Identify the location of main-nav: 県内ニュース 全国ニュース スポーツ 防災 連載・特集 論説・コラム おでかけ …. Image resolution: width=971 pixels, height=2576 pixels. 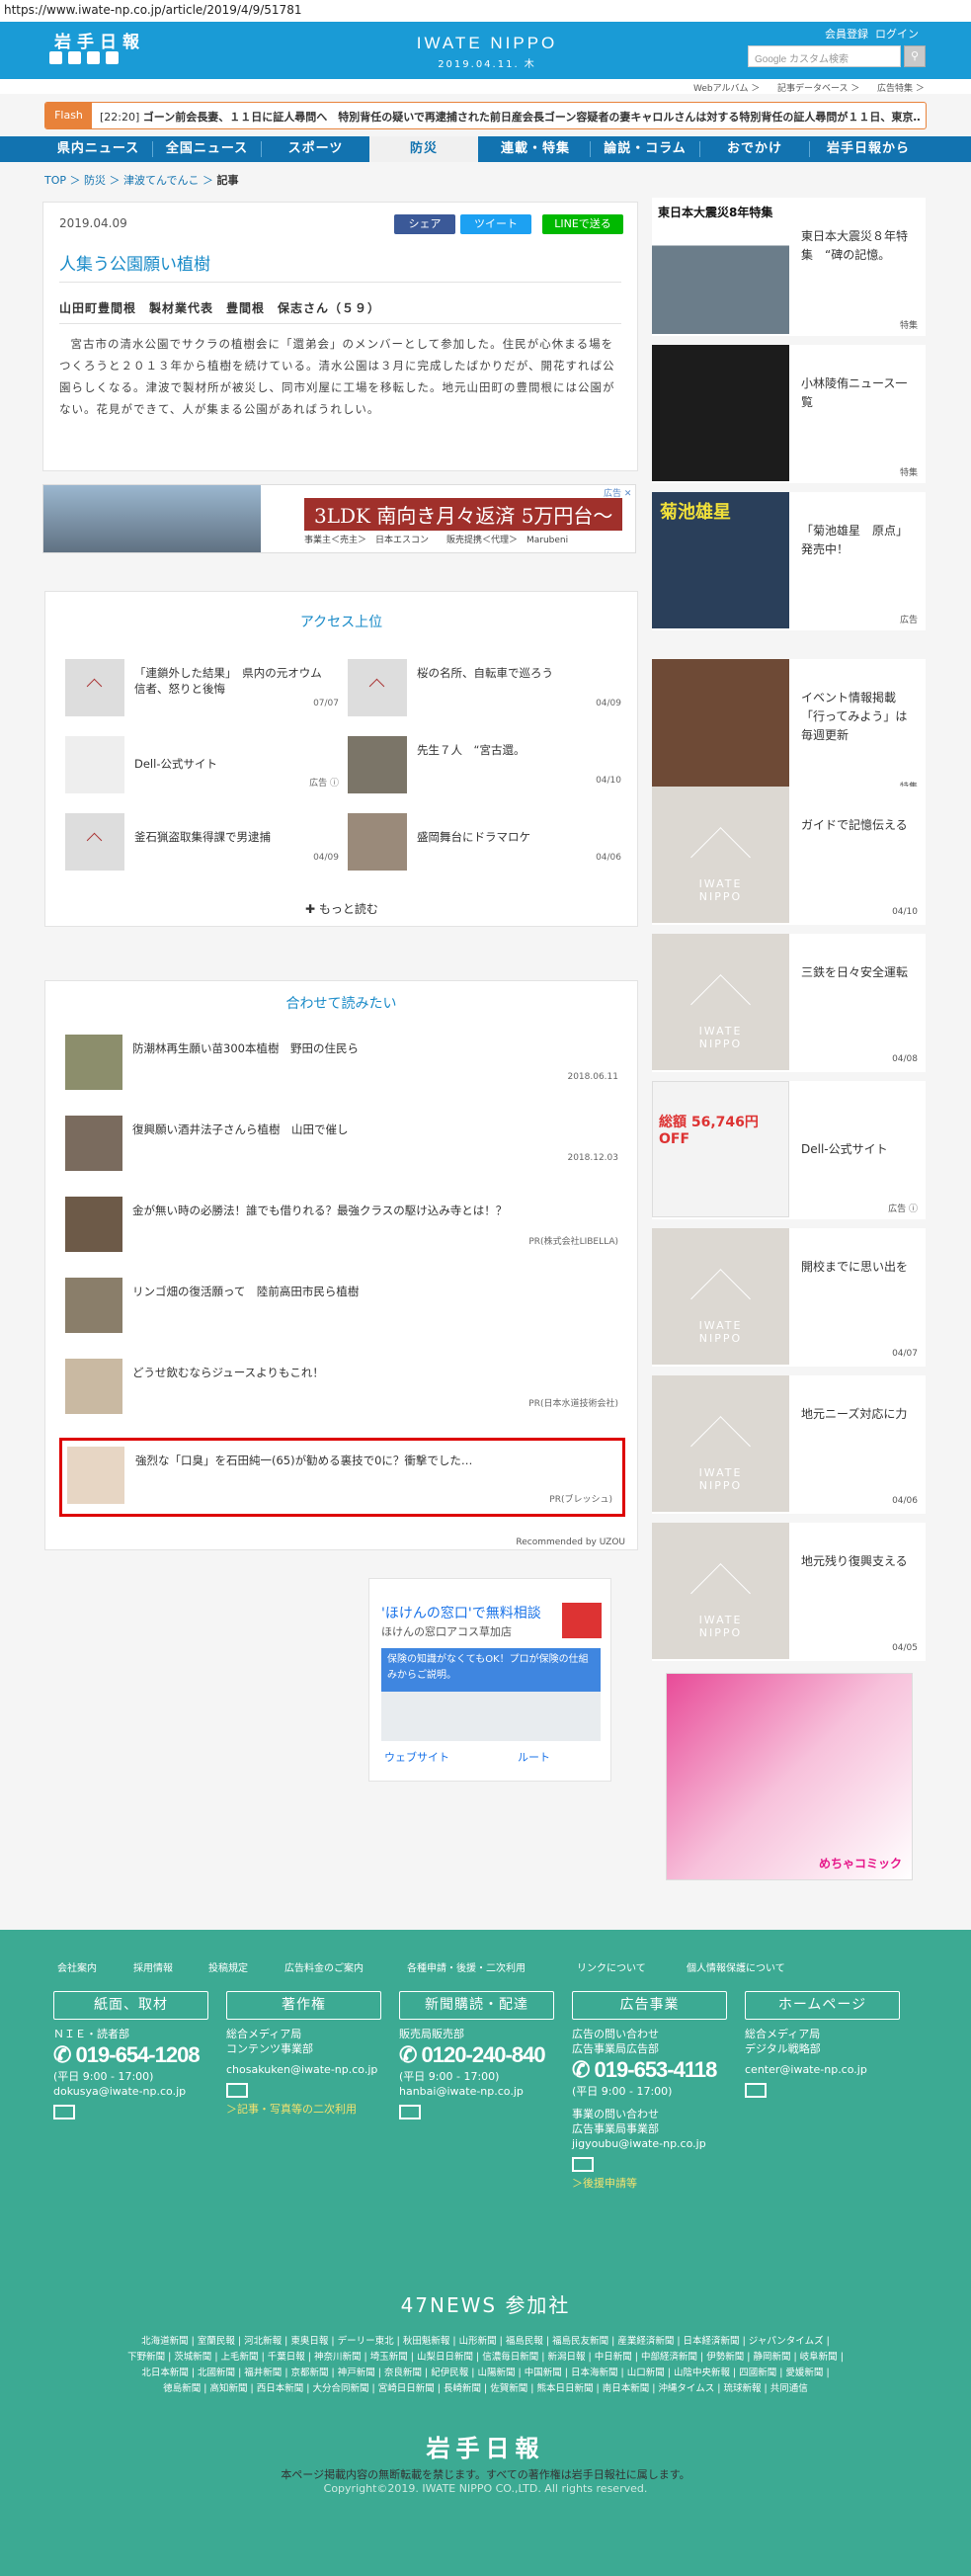
(486, 149).